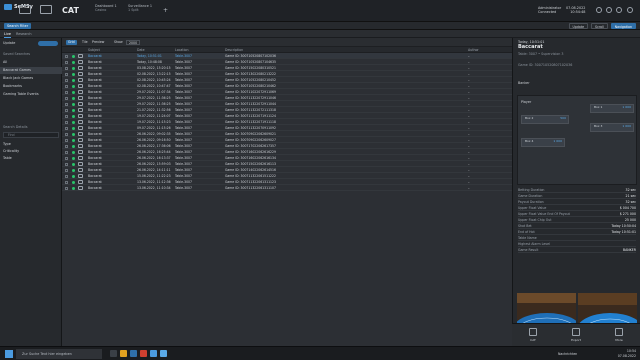  I want to click on export-button: Export, so click(576, 335).